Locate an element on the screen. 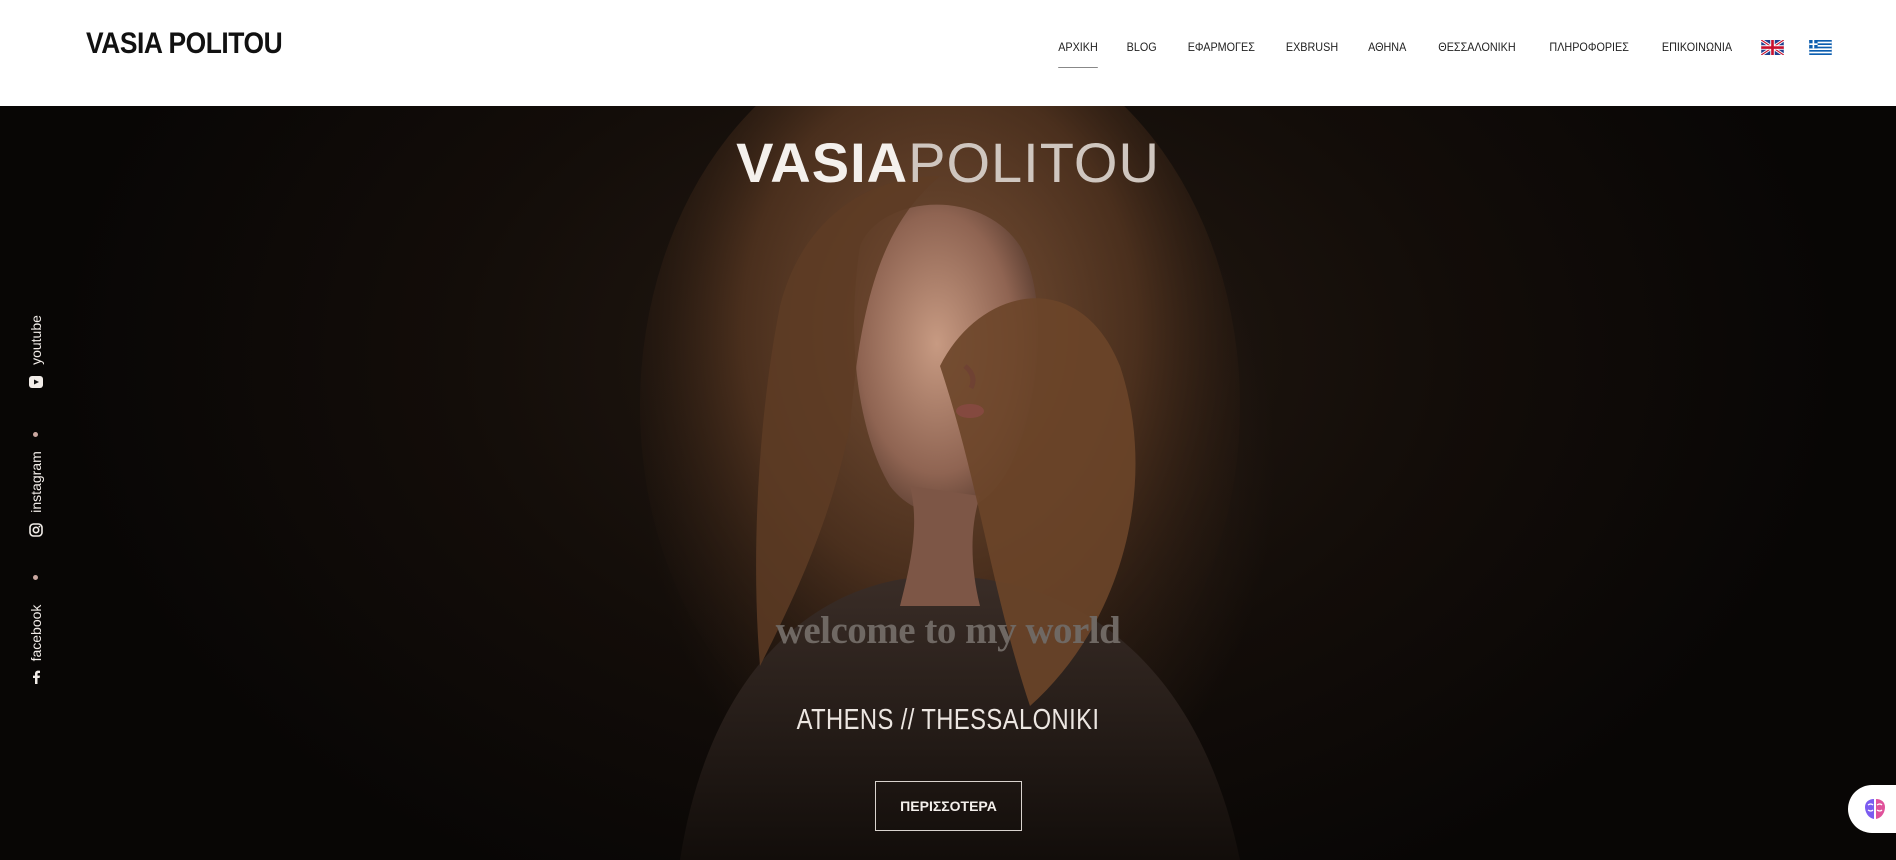 The height and width of the screenshot is (860, 1896). accessibility-widget-button is located at coordinates (1872, 809).